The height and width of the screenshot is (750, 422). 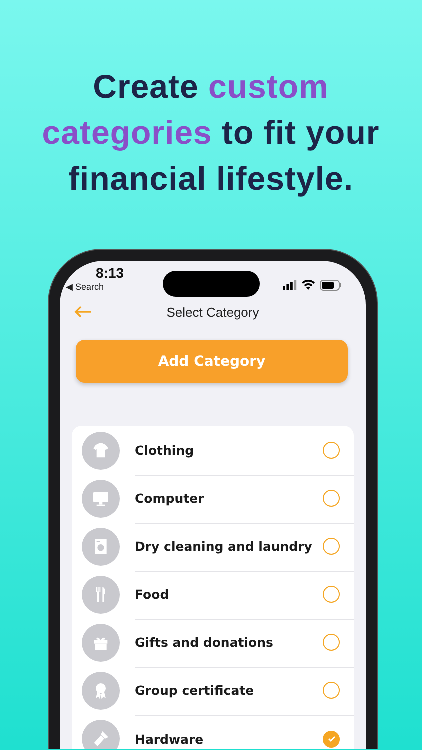 What do you see at coordinates (85, 287) in the screenshot?
I see `back-link: ◀ Search` at bounding box center [85, 287].